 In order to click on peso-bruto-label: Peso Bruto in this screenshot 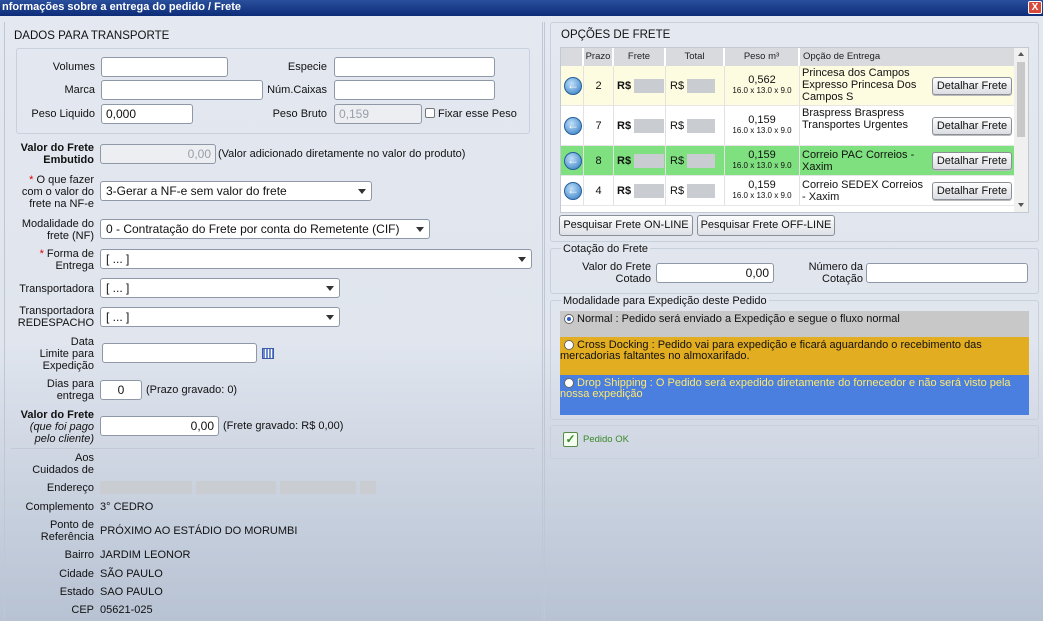, I will do `click(299, 114)`.